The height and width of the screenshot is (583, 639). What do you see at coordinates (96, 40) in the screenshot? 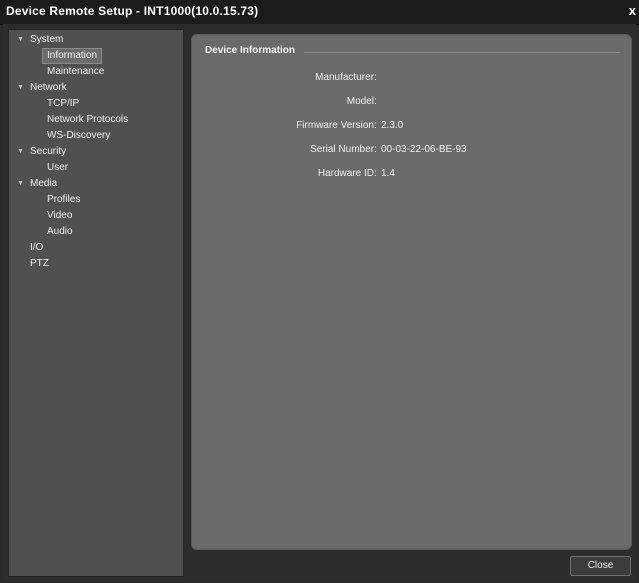
I see `tree-item-system: ▼ System` at bounding box center [96, 40].